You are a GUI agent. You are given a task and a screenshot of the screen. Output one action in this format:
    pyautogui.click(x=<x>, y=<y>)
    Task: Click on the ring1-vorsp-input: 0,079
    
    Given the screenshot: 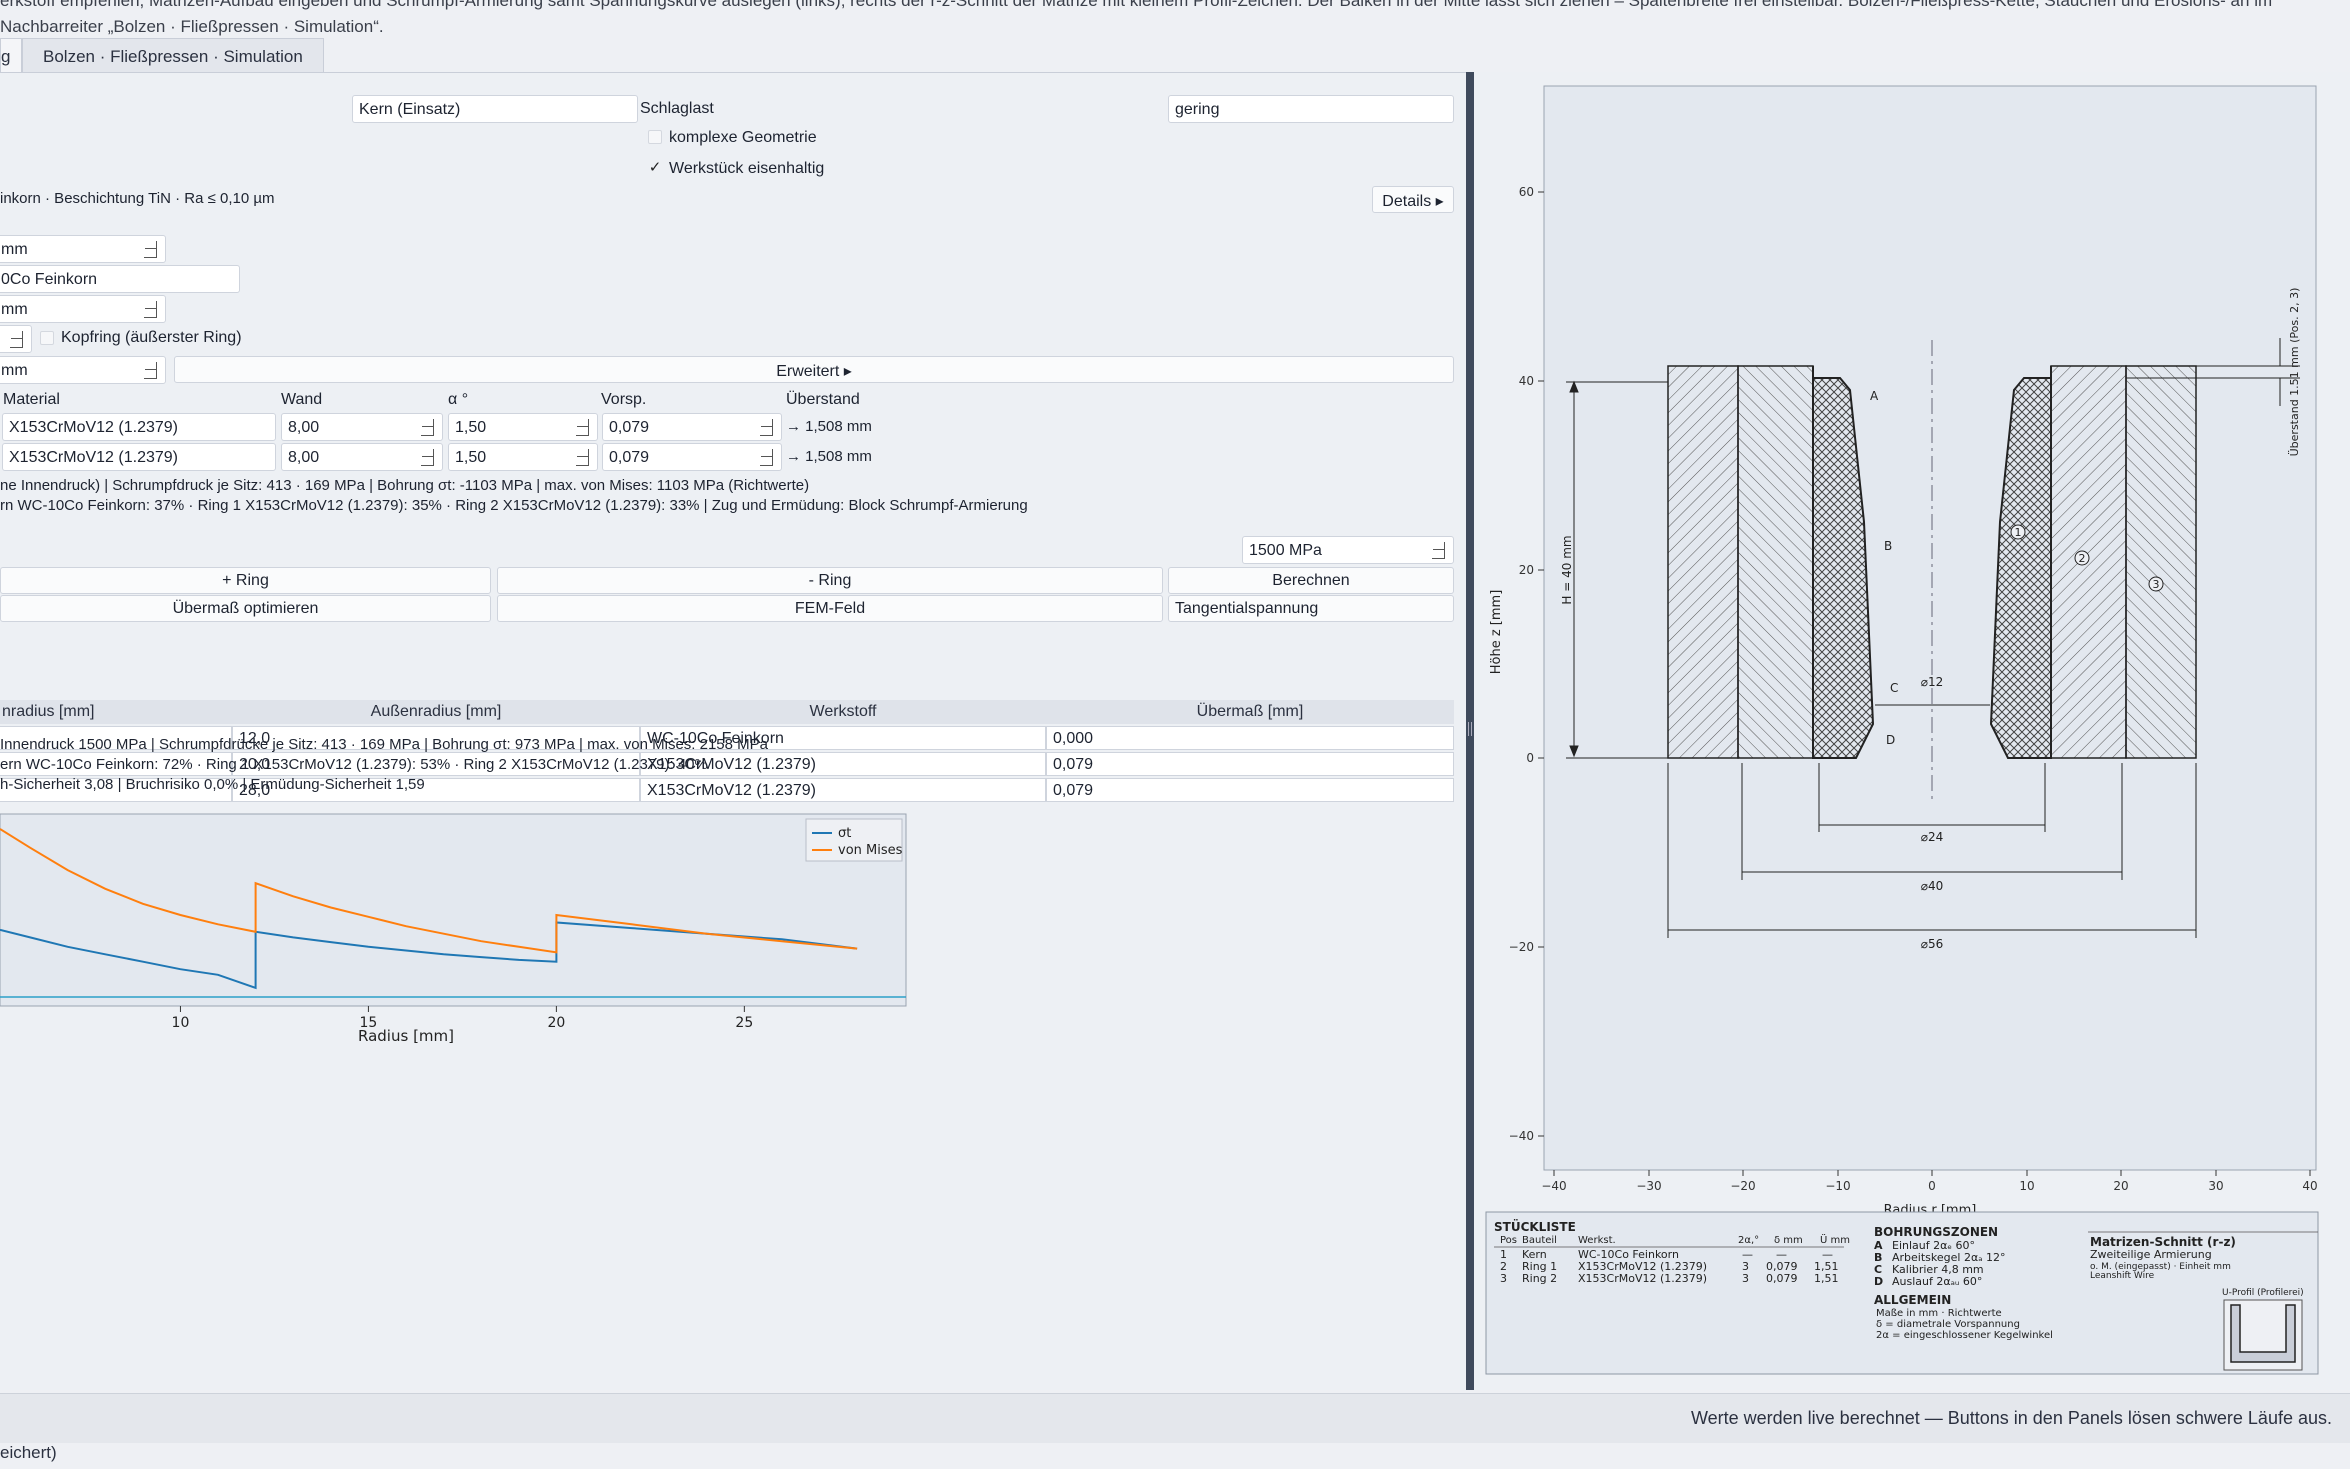 What is the action you would take?
    pyautogui.click(x=692, y=427)
    